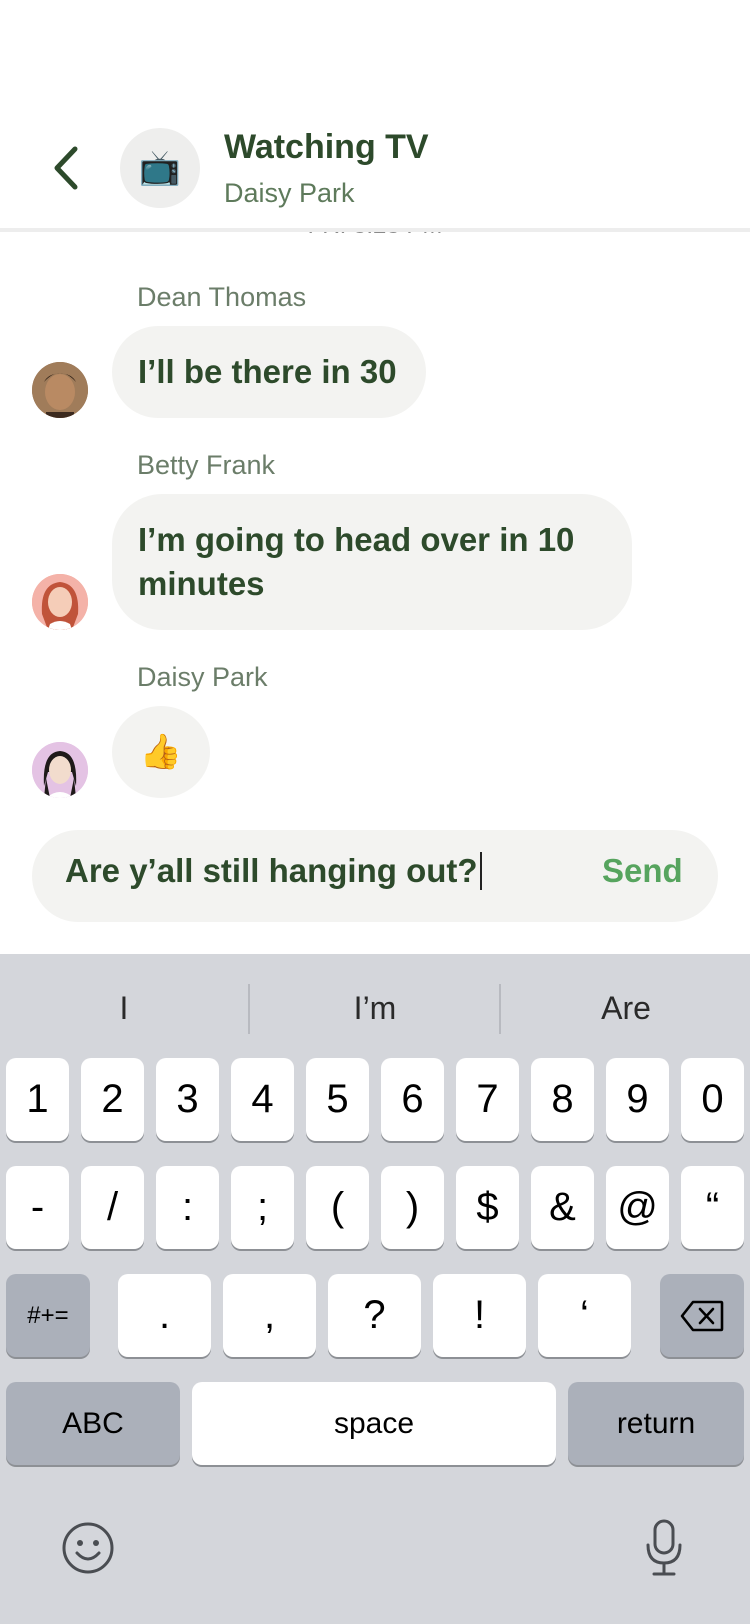 The height and width of the screenshot is (1624, 750). I want to click on chevron-left-icon, so click(66, 168).